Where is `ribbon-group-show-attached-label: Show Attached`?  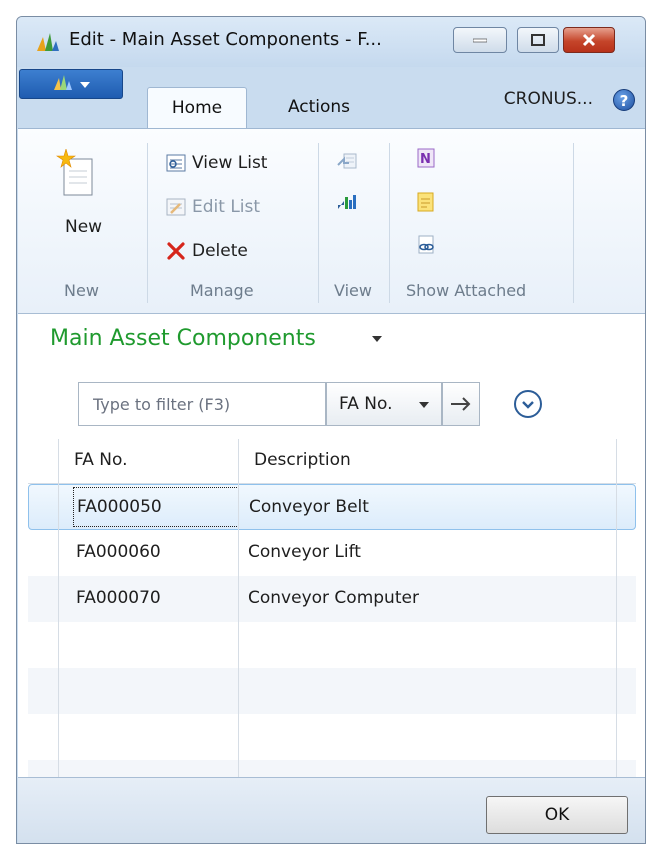 ribbon-group-show-attached-label: Show Attached is located at coordinates (466, 290).